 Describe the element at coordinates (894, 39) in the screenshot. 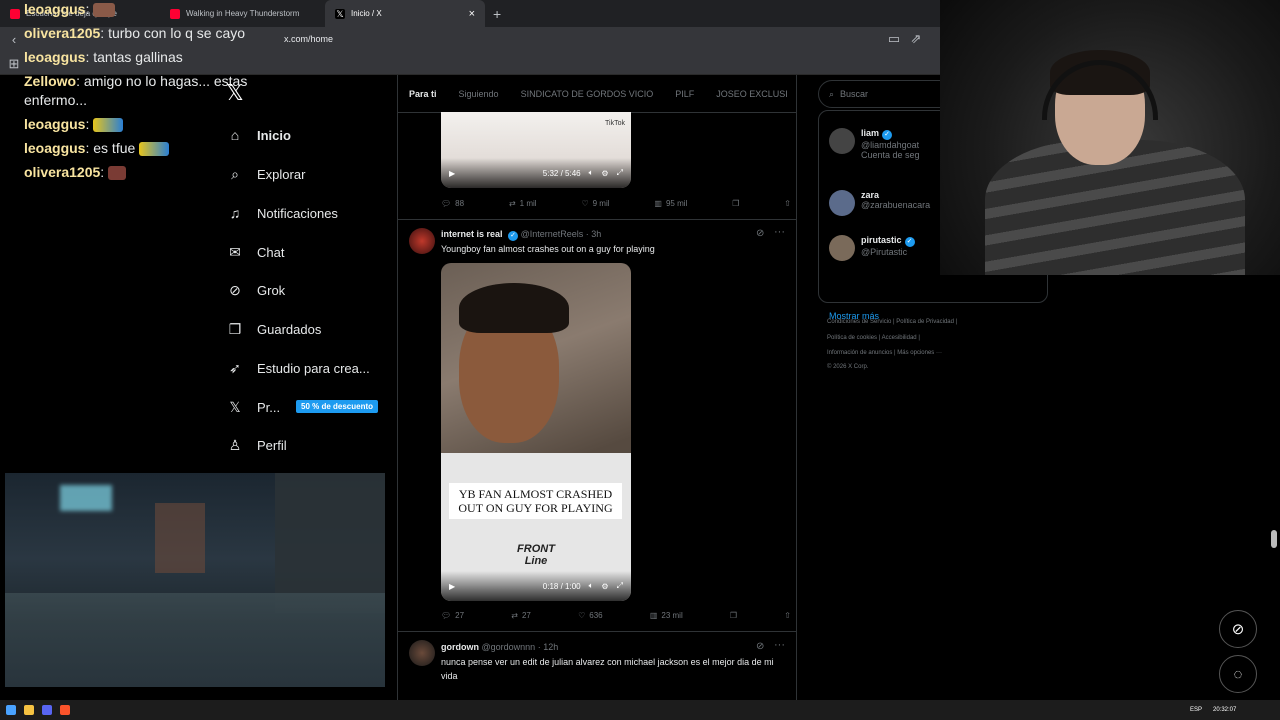

I see `cast-icon: ▭` at that location.